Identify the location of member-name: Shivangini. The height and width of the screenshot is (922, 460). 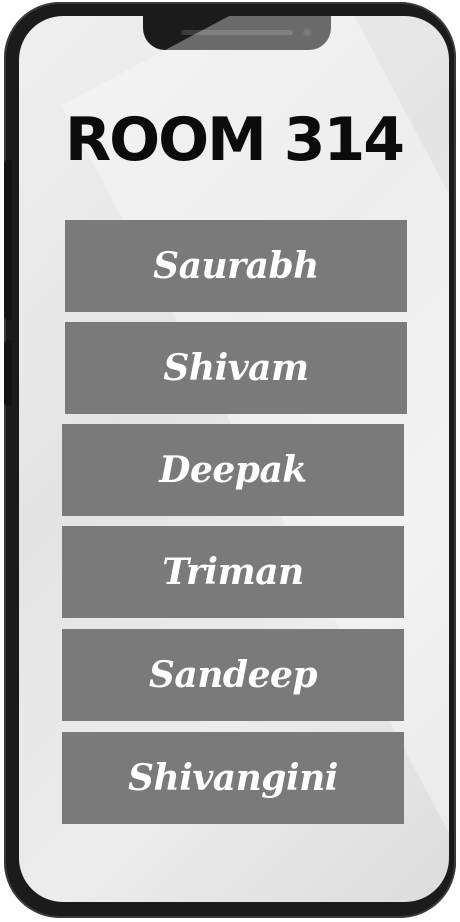
(233, 778).